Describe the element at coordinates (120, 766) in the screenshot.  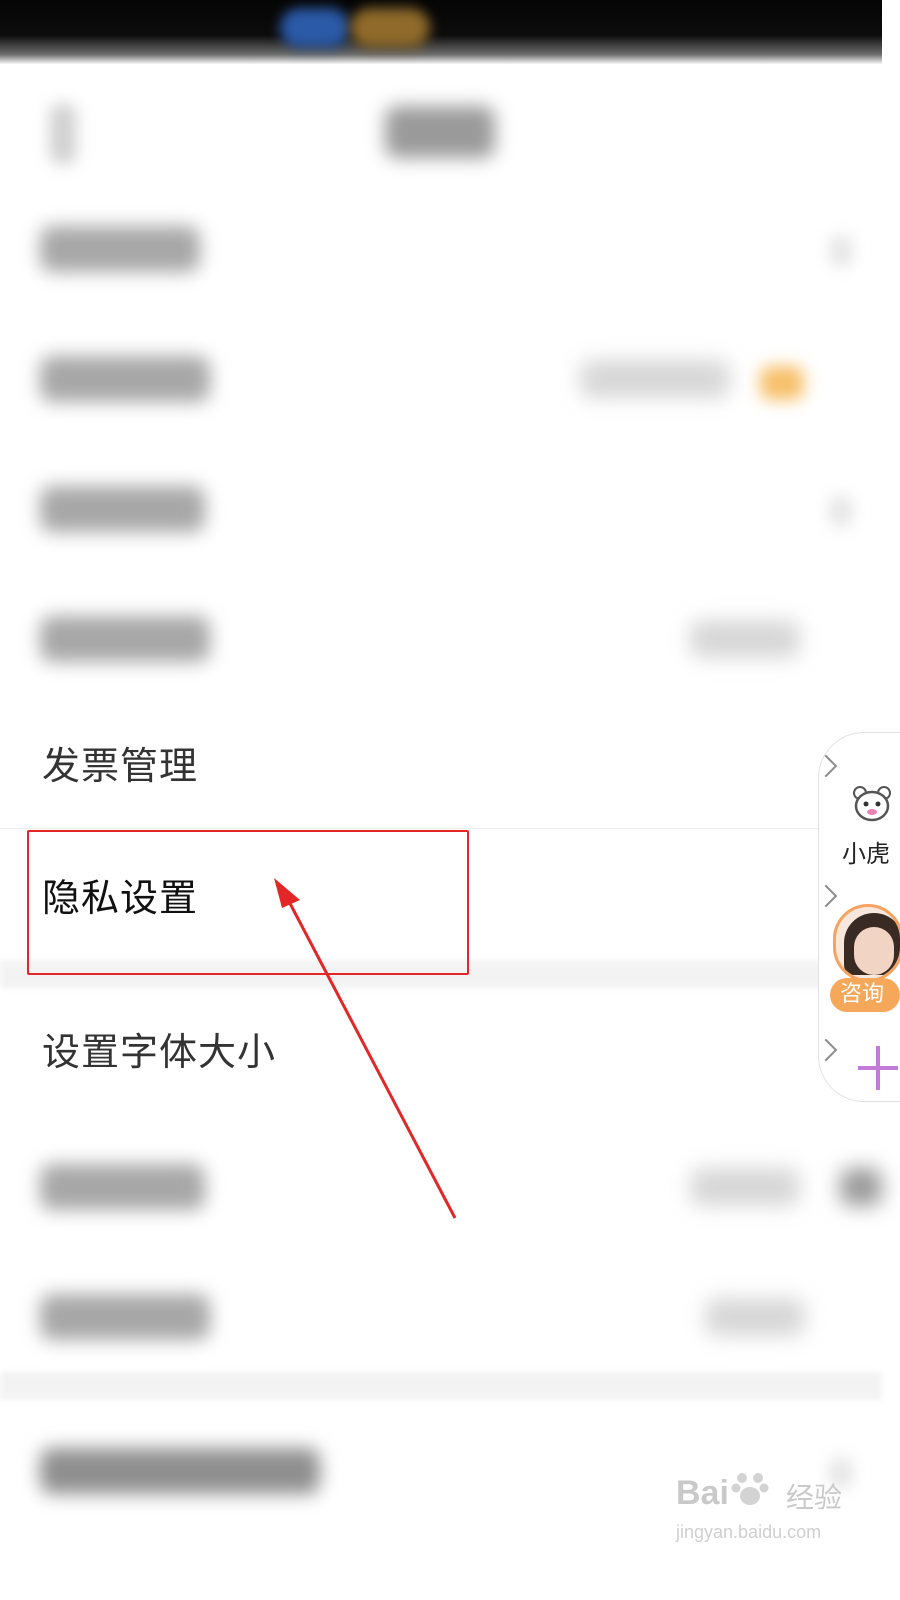
I see `invoice-management-label: 发票管理` at that location.